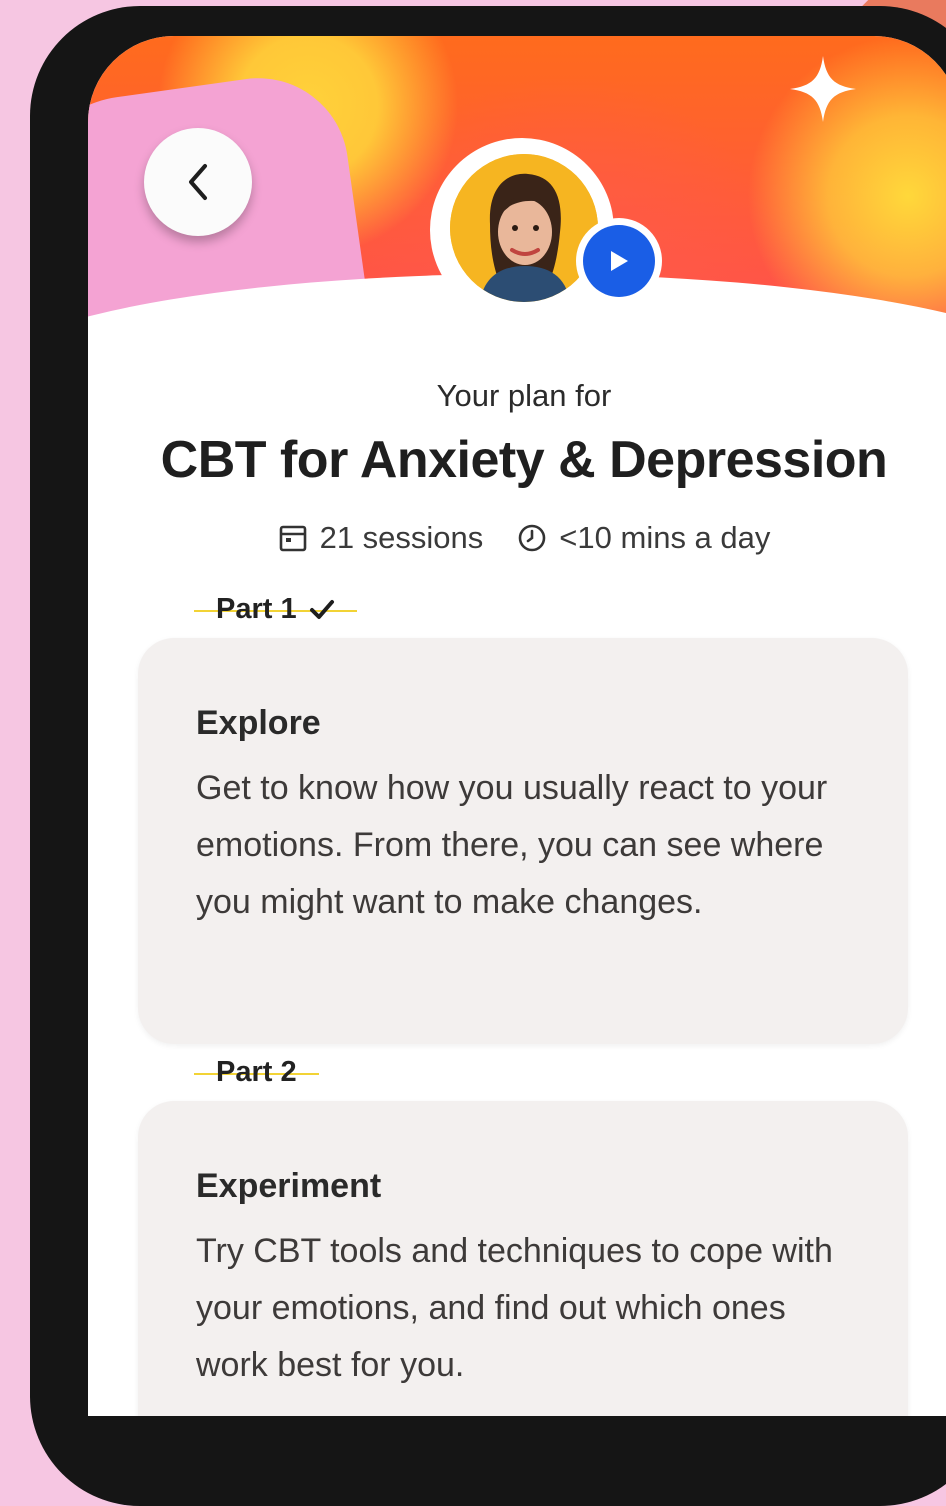 The width and height of the screenshot is (946, 1506). Describe the element at coordinates (665, 537) in the screenshot. I see `duration-text: <10 mins a day` at that location.